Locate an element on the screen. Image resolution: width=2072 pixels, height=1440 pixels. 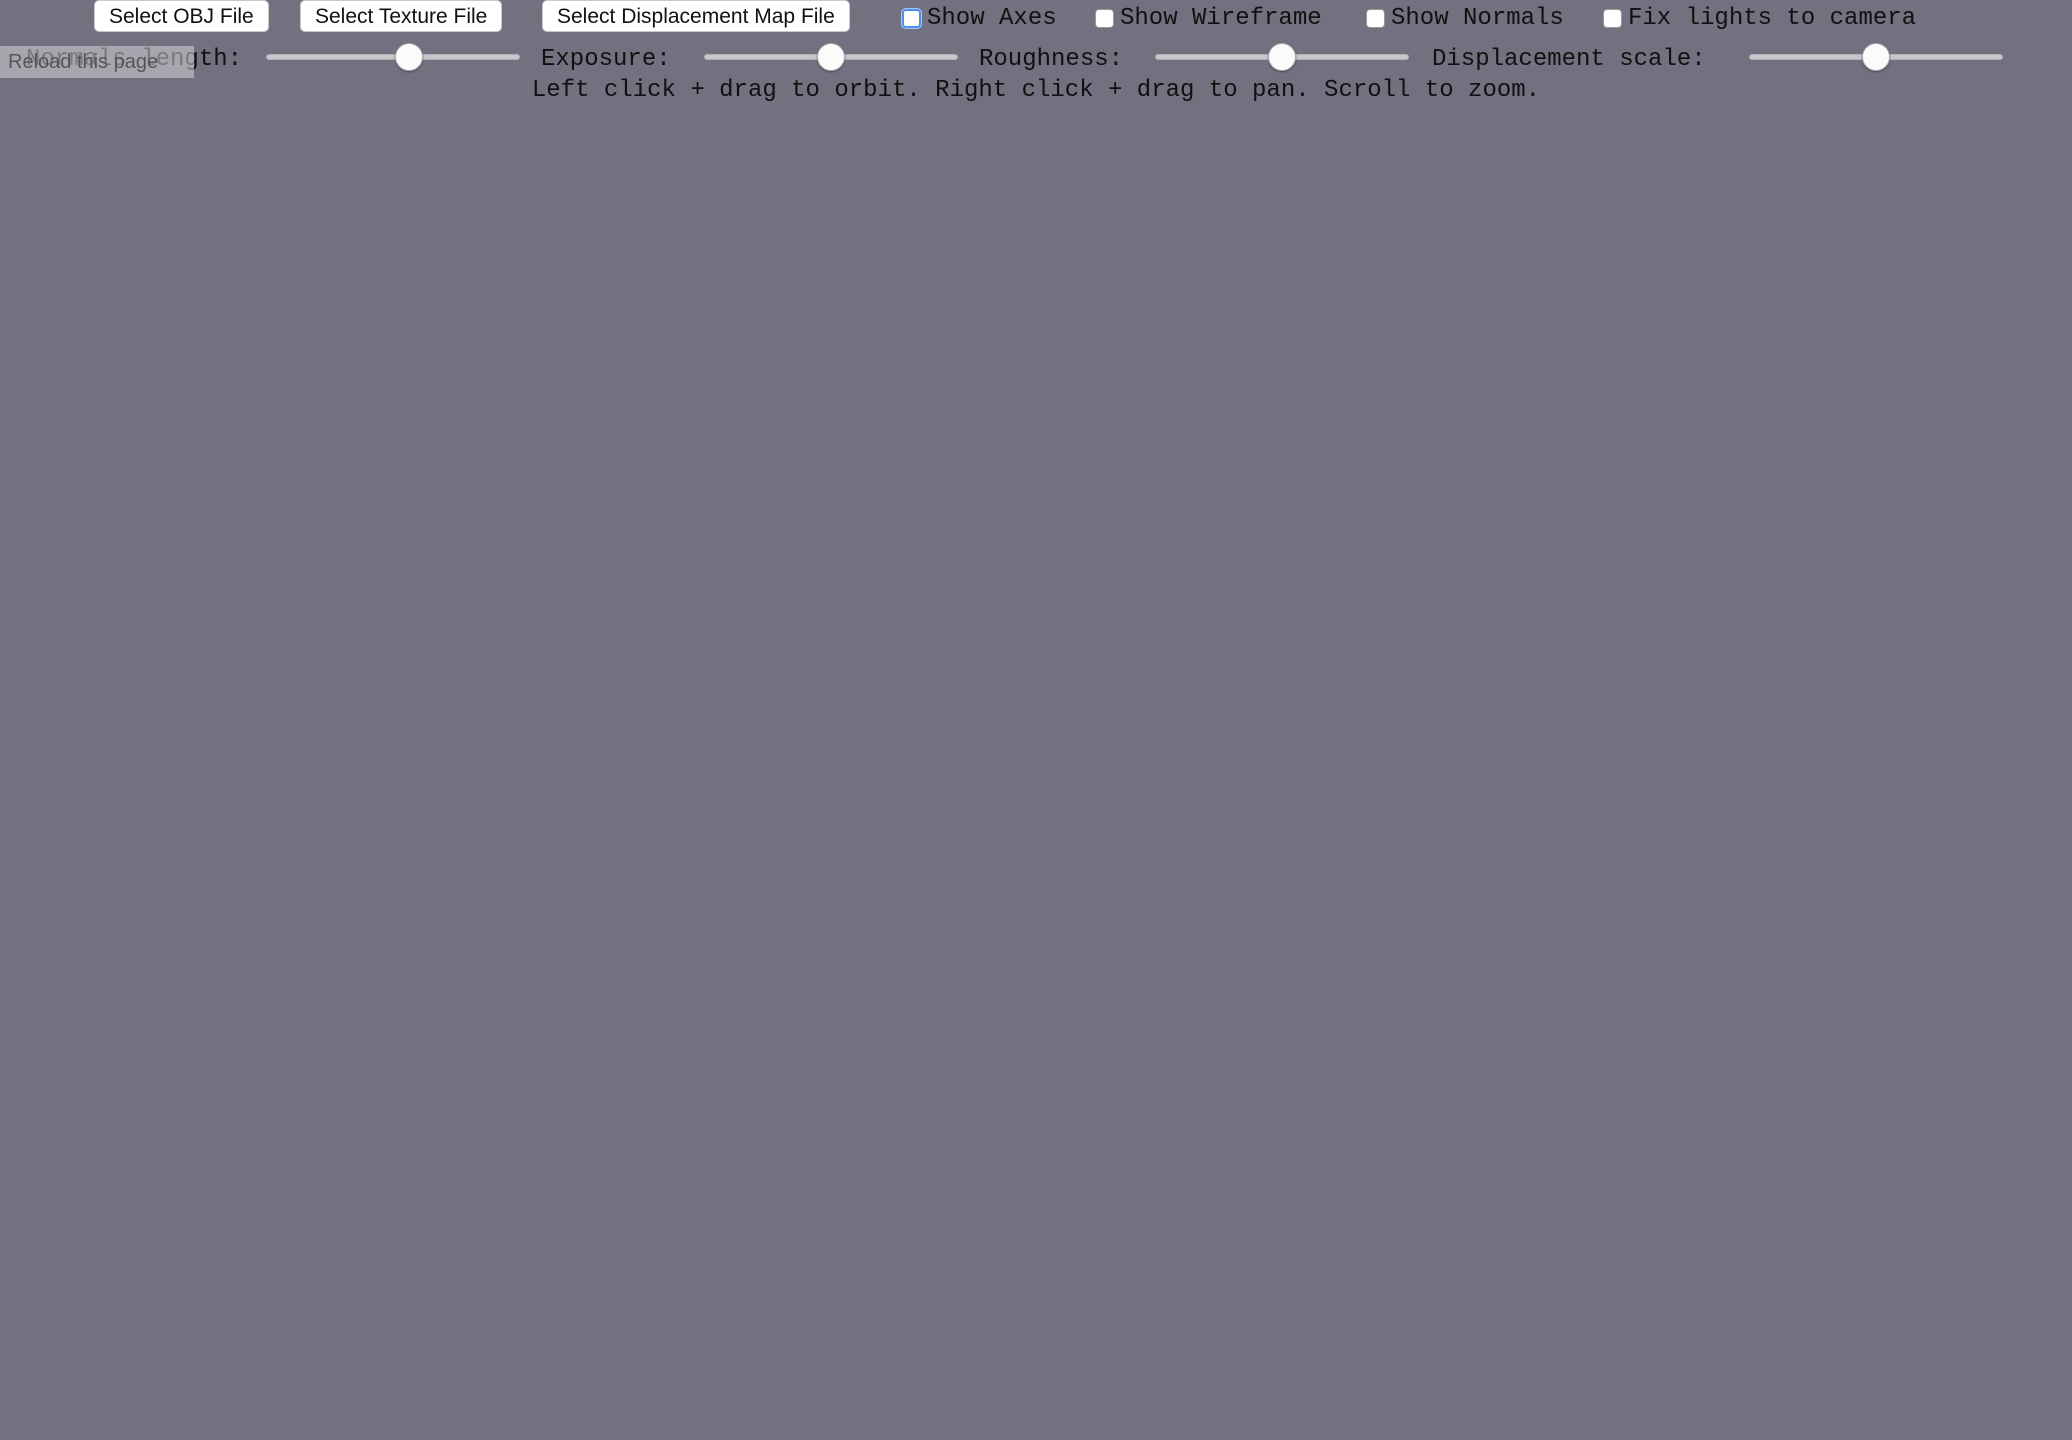
roughness-slider is located at coordinates (1282, 57).